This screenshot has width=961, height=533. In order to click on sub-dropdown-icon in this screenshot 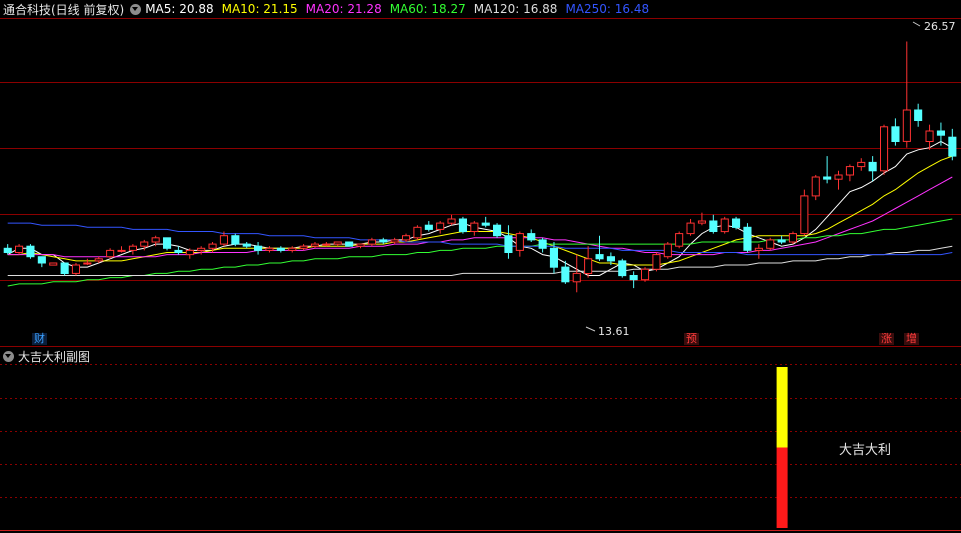, I will do `click(8, 356)`.